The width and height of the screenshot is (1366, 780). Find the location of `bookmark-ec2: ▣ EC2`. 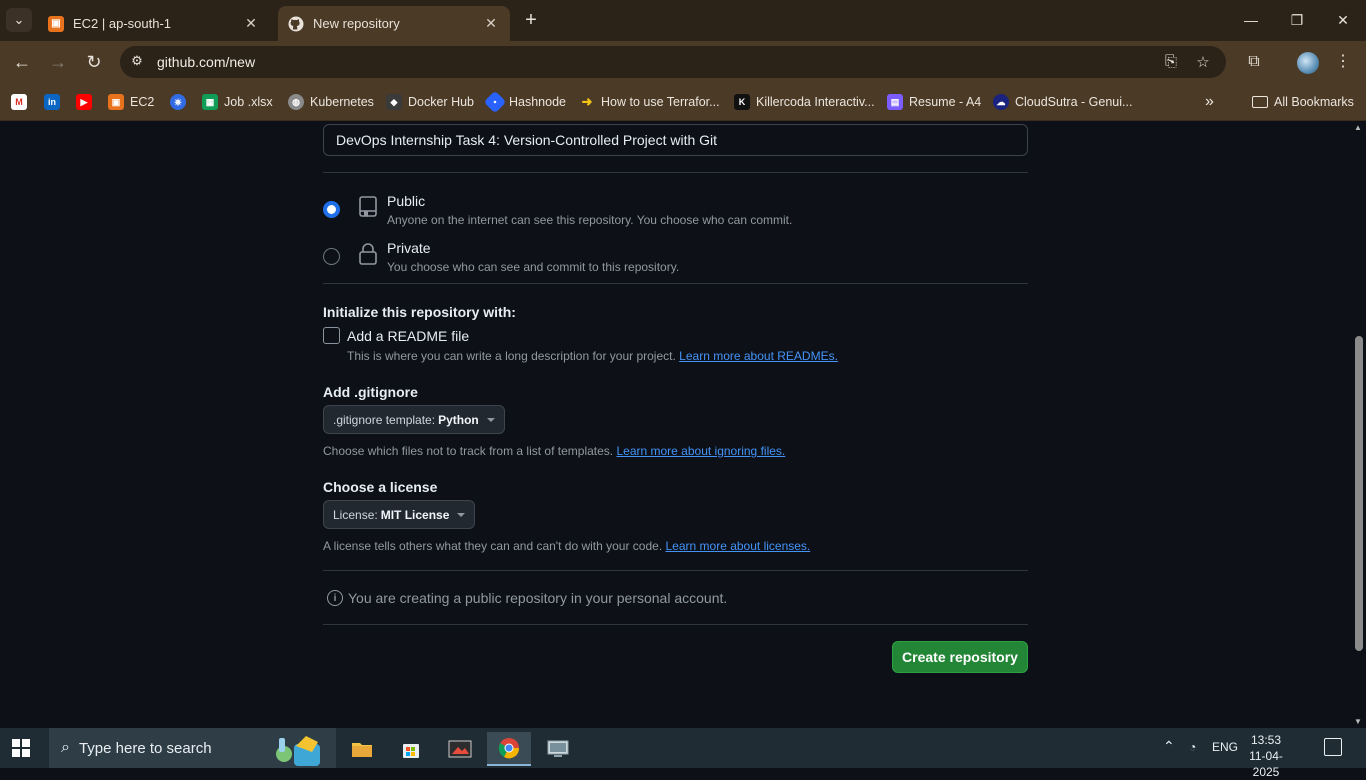

bookmark-ec2: ▣ EC2 is located at coordinates (131, 102).